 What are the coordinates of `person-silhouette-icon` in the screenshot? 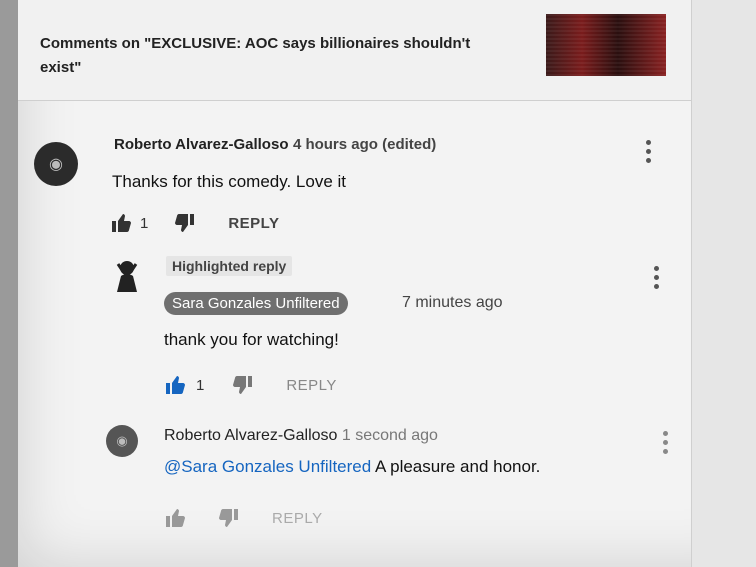 It's located at (127, 276).